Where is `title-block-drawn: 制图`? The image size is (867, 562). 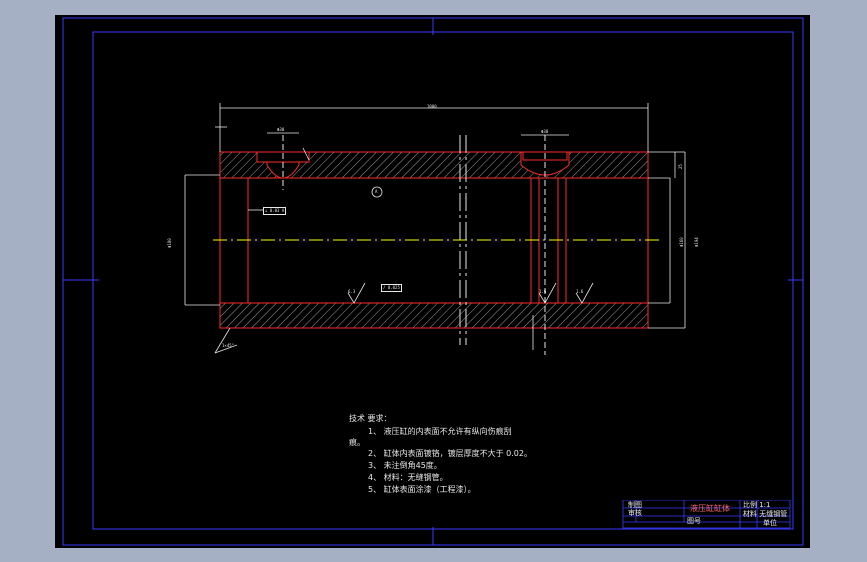
title-block-drawn: 制图 is located at coordinates (635, 505).